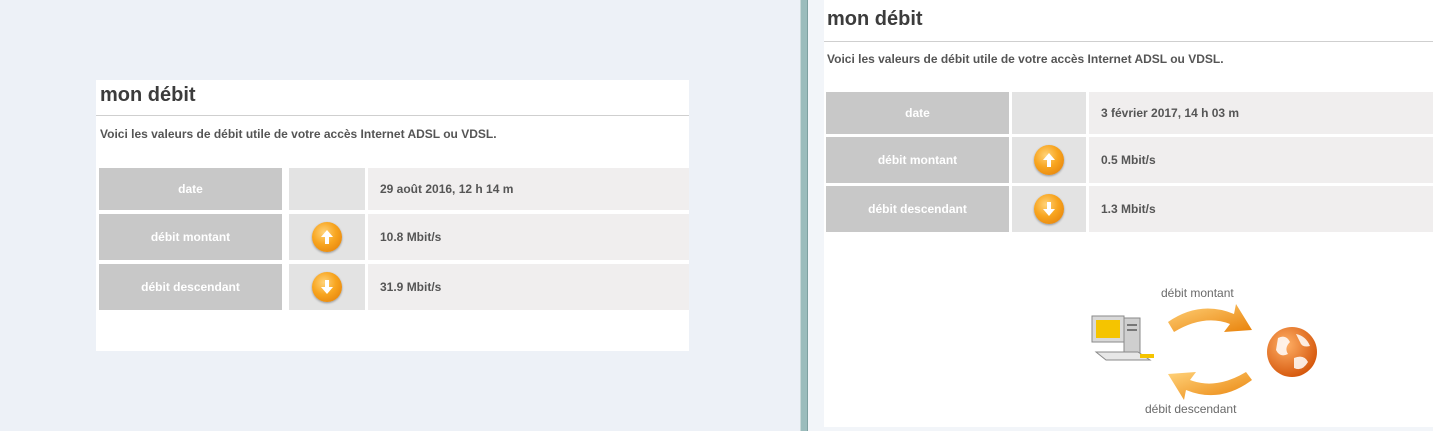 Image resolution: width=1433 pixels, height=431 pixels. Describe the element at coordinates (1261, 160) in the screenshot. I see `row-value-upload: 0.5 Mbit/s` at that location.